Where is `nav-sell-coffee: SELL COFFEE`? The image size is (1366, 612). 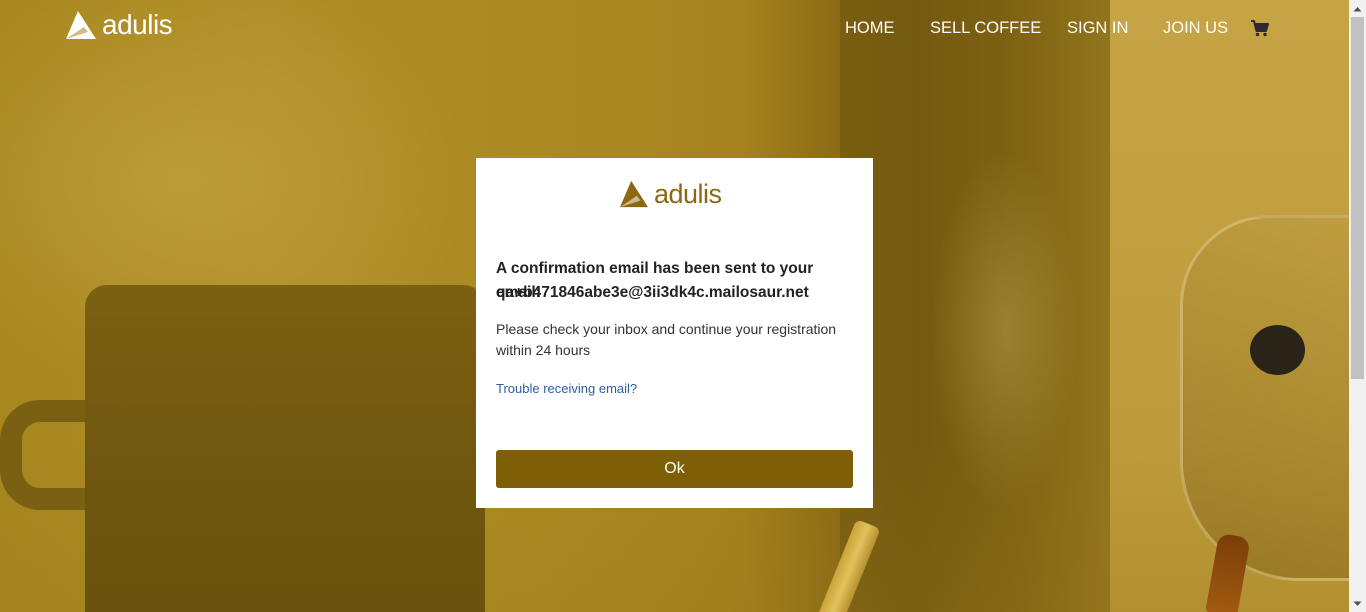 nav-sell-coffee: SELL COFFEE is located at coordinates (985, 28).